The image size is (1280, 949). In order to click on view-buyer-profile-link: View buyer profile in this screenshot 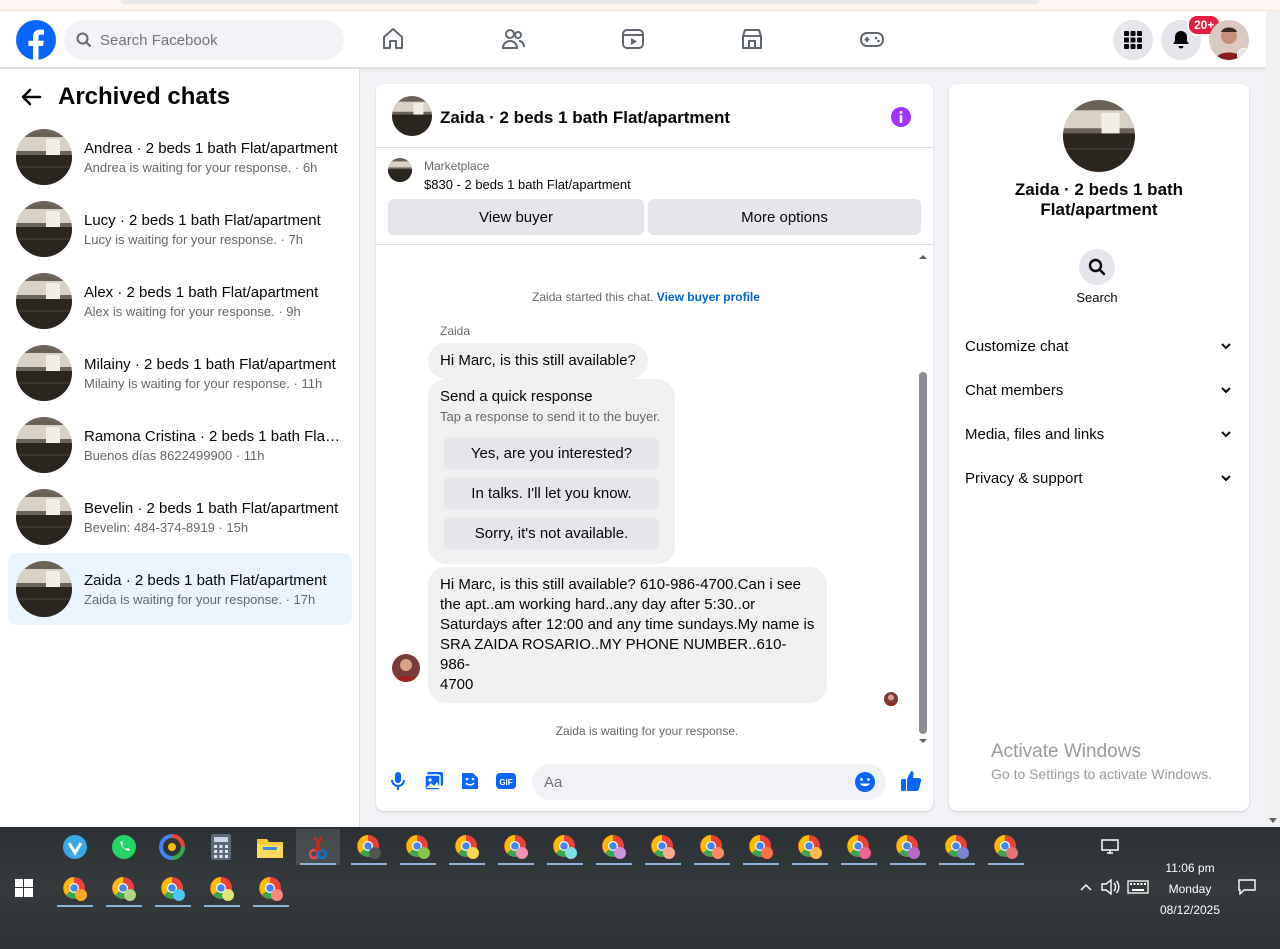, I will do `click(708, 297)`.